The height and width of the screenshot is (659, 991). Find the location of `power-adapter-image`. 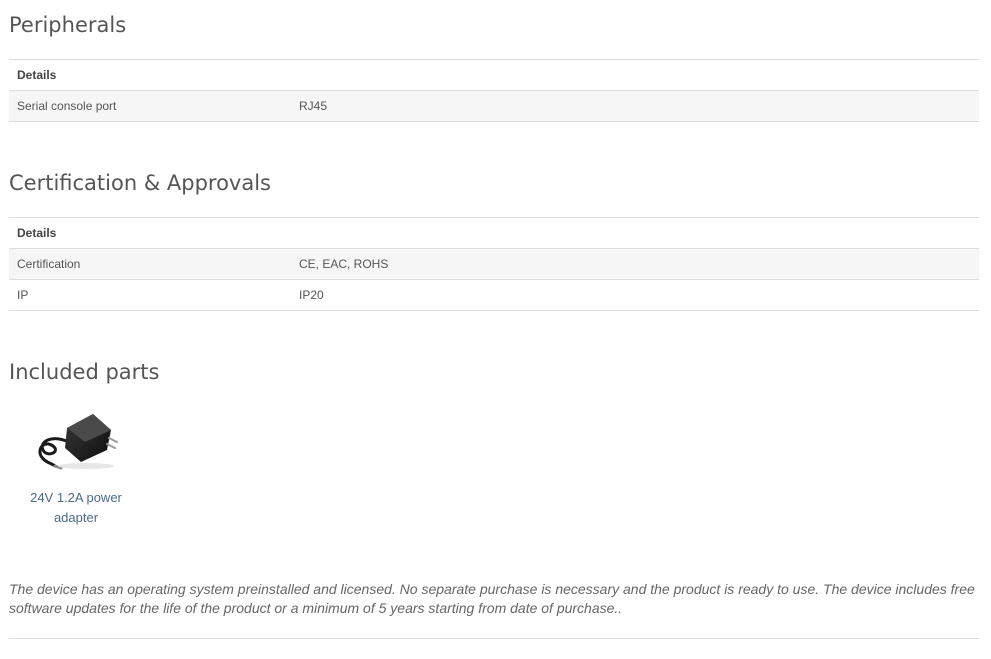

power-adapter-image is located at coordinates (76, 439).